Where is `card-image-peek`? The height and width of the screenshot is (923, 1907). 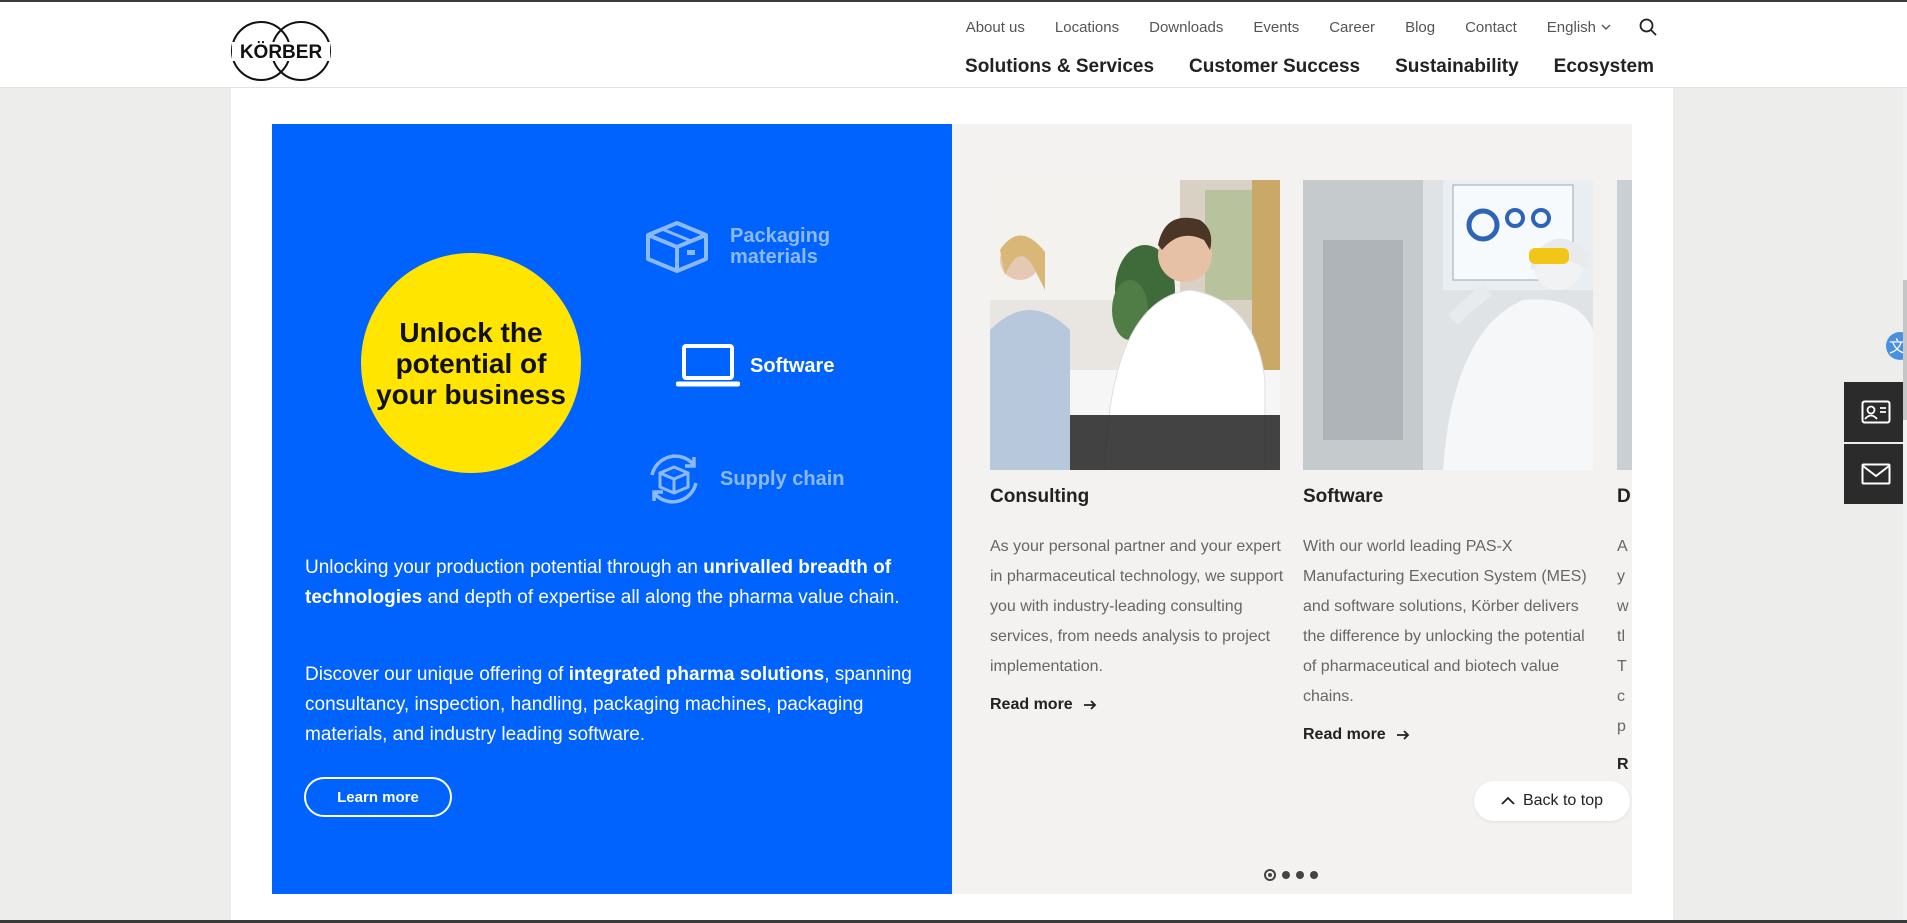
card-image-peek is located at coordinates (1624, 325).